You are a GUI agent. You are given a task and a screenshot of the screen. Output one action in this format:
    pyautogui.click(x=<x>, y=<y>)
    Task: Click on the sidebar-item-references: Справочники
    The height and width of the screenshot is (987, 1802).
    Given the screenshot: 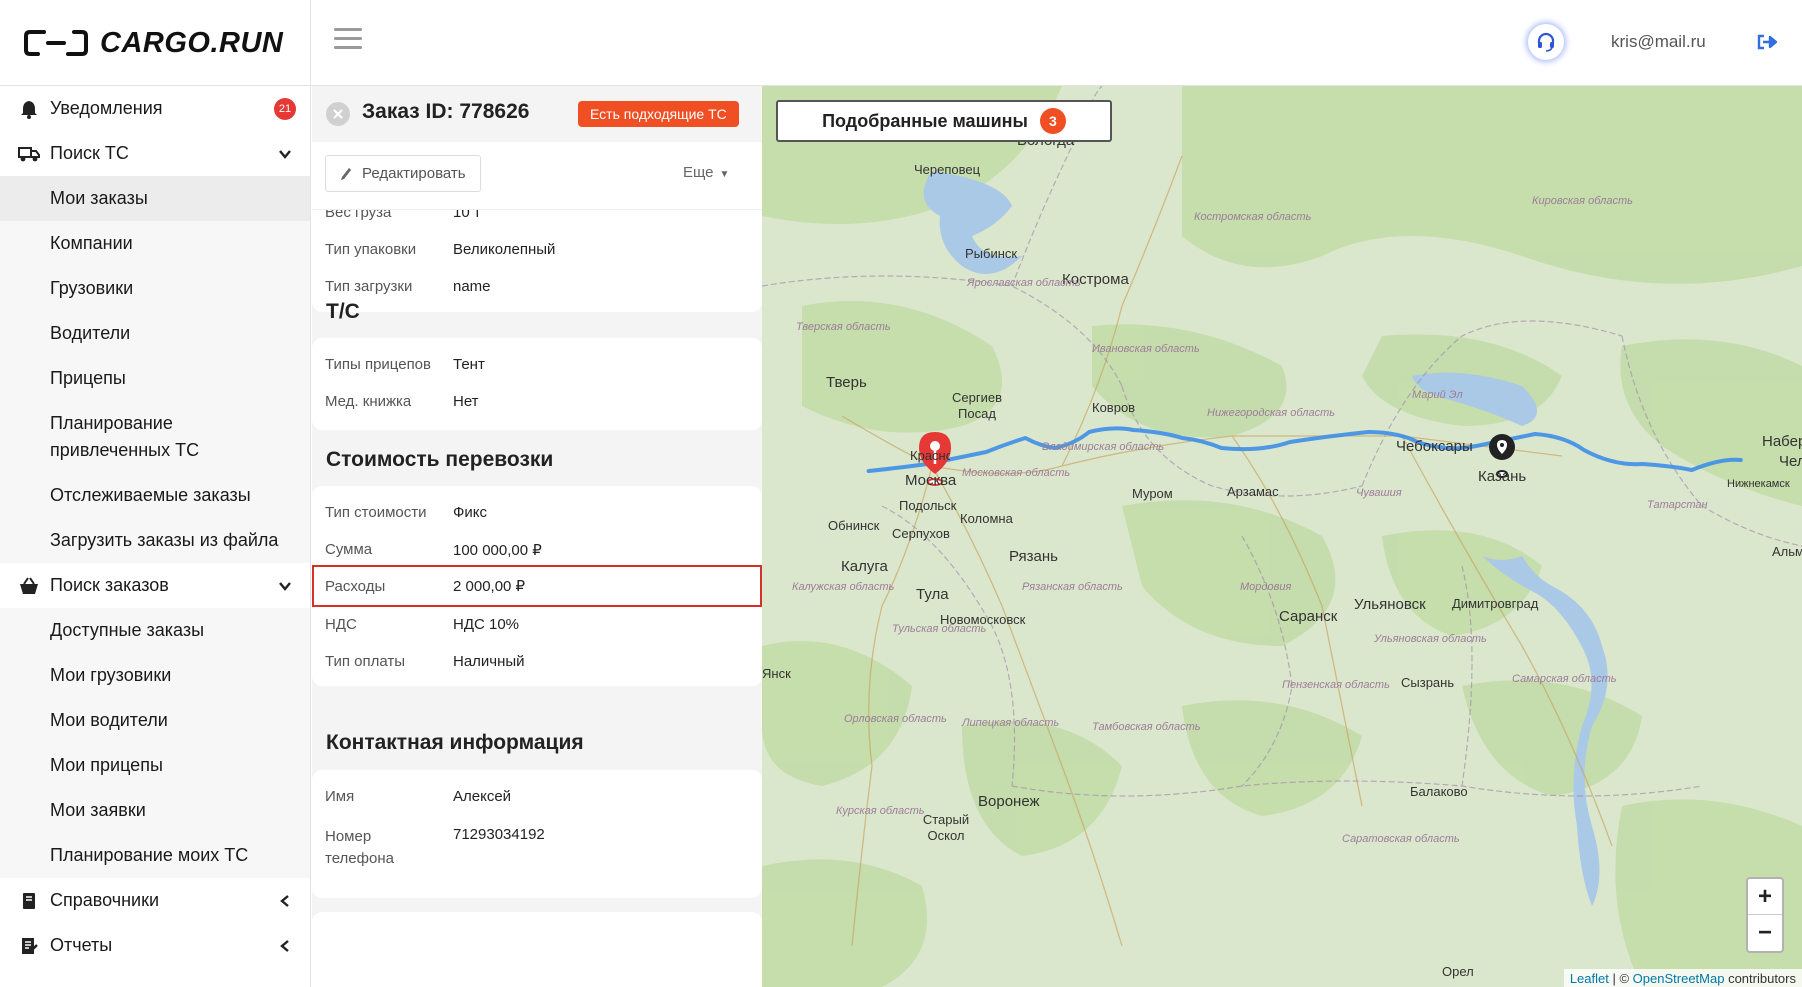 What is the action you would take?
    pyautogui.click(x=155, y=900)
    